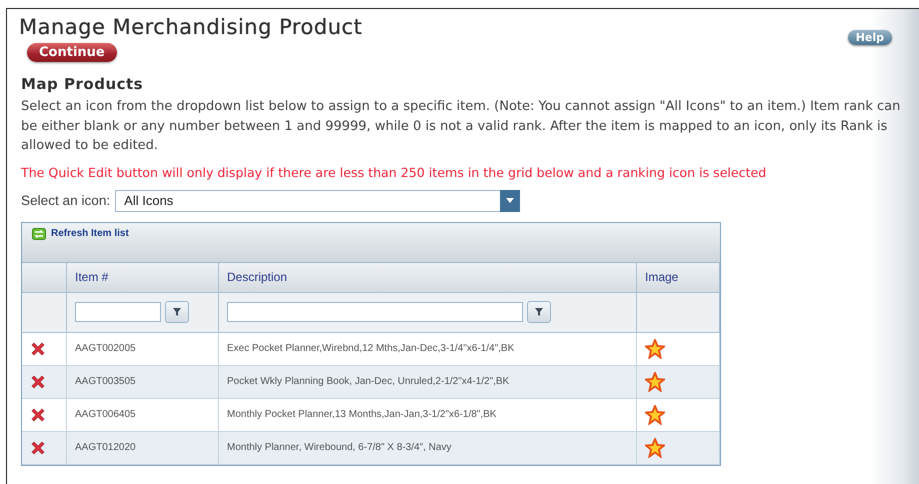  I want to click on table-cell: AAGT003505, so click(143, 382).